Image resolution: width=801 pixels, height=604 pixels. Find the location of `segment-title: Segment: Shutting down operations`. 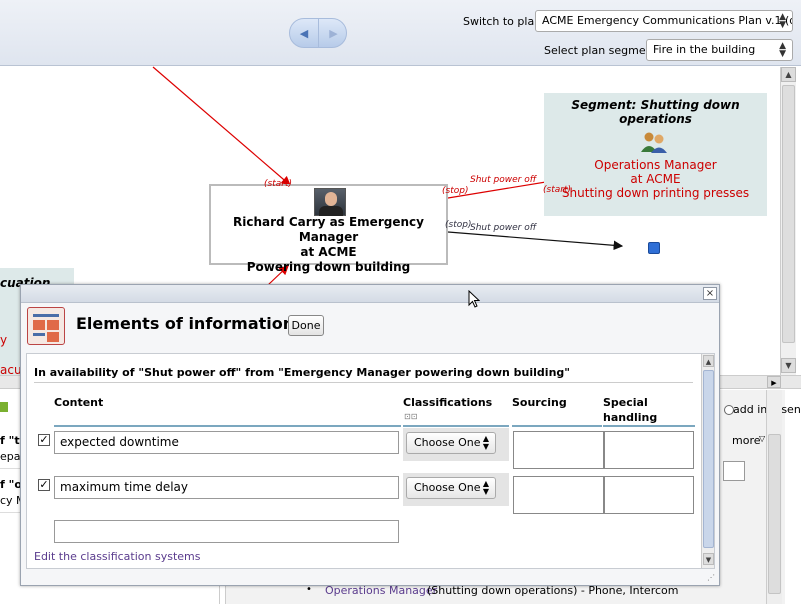

segment-title: Segment: Shutting down operations is located at coordinates (655, 112).